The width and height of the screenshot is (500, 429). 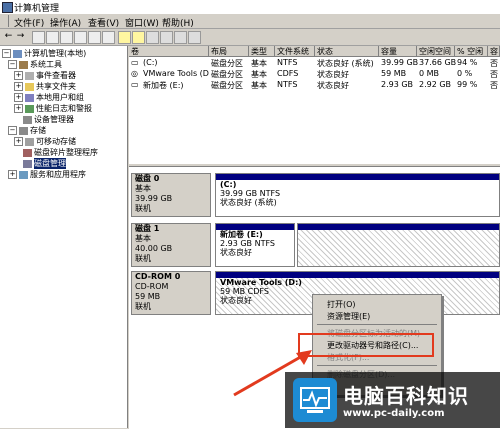 I want to click on storage-icon, so click(x=23, y=130).